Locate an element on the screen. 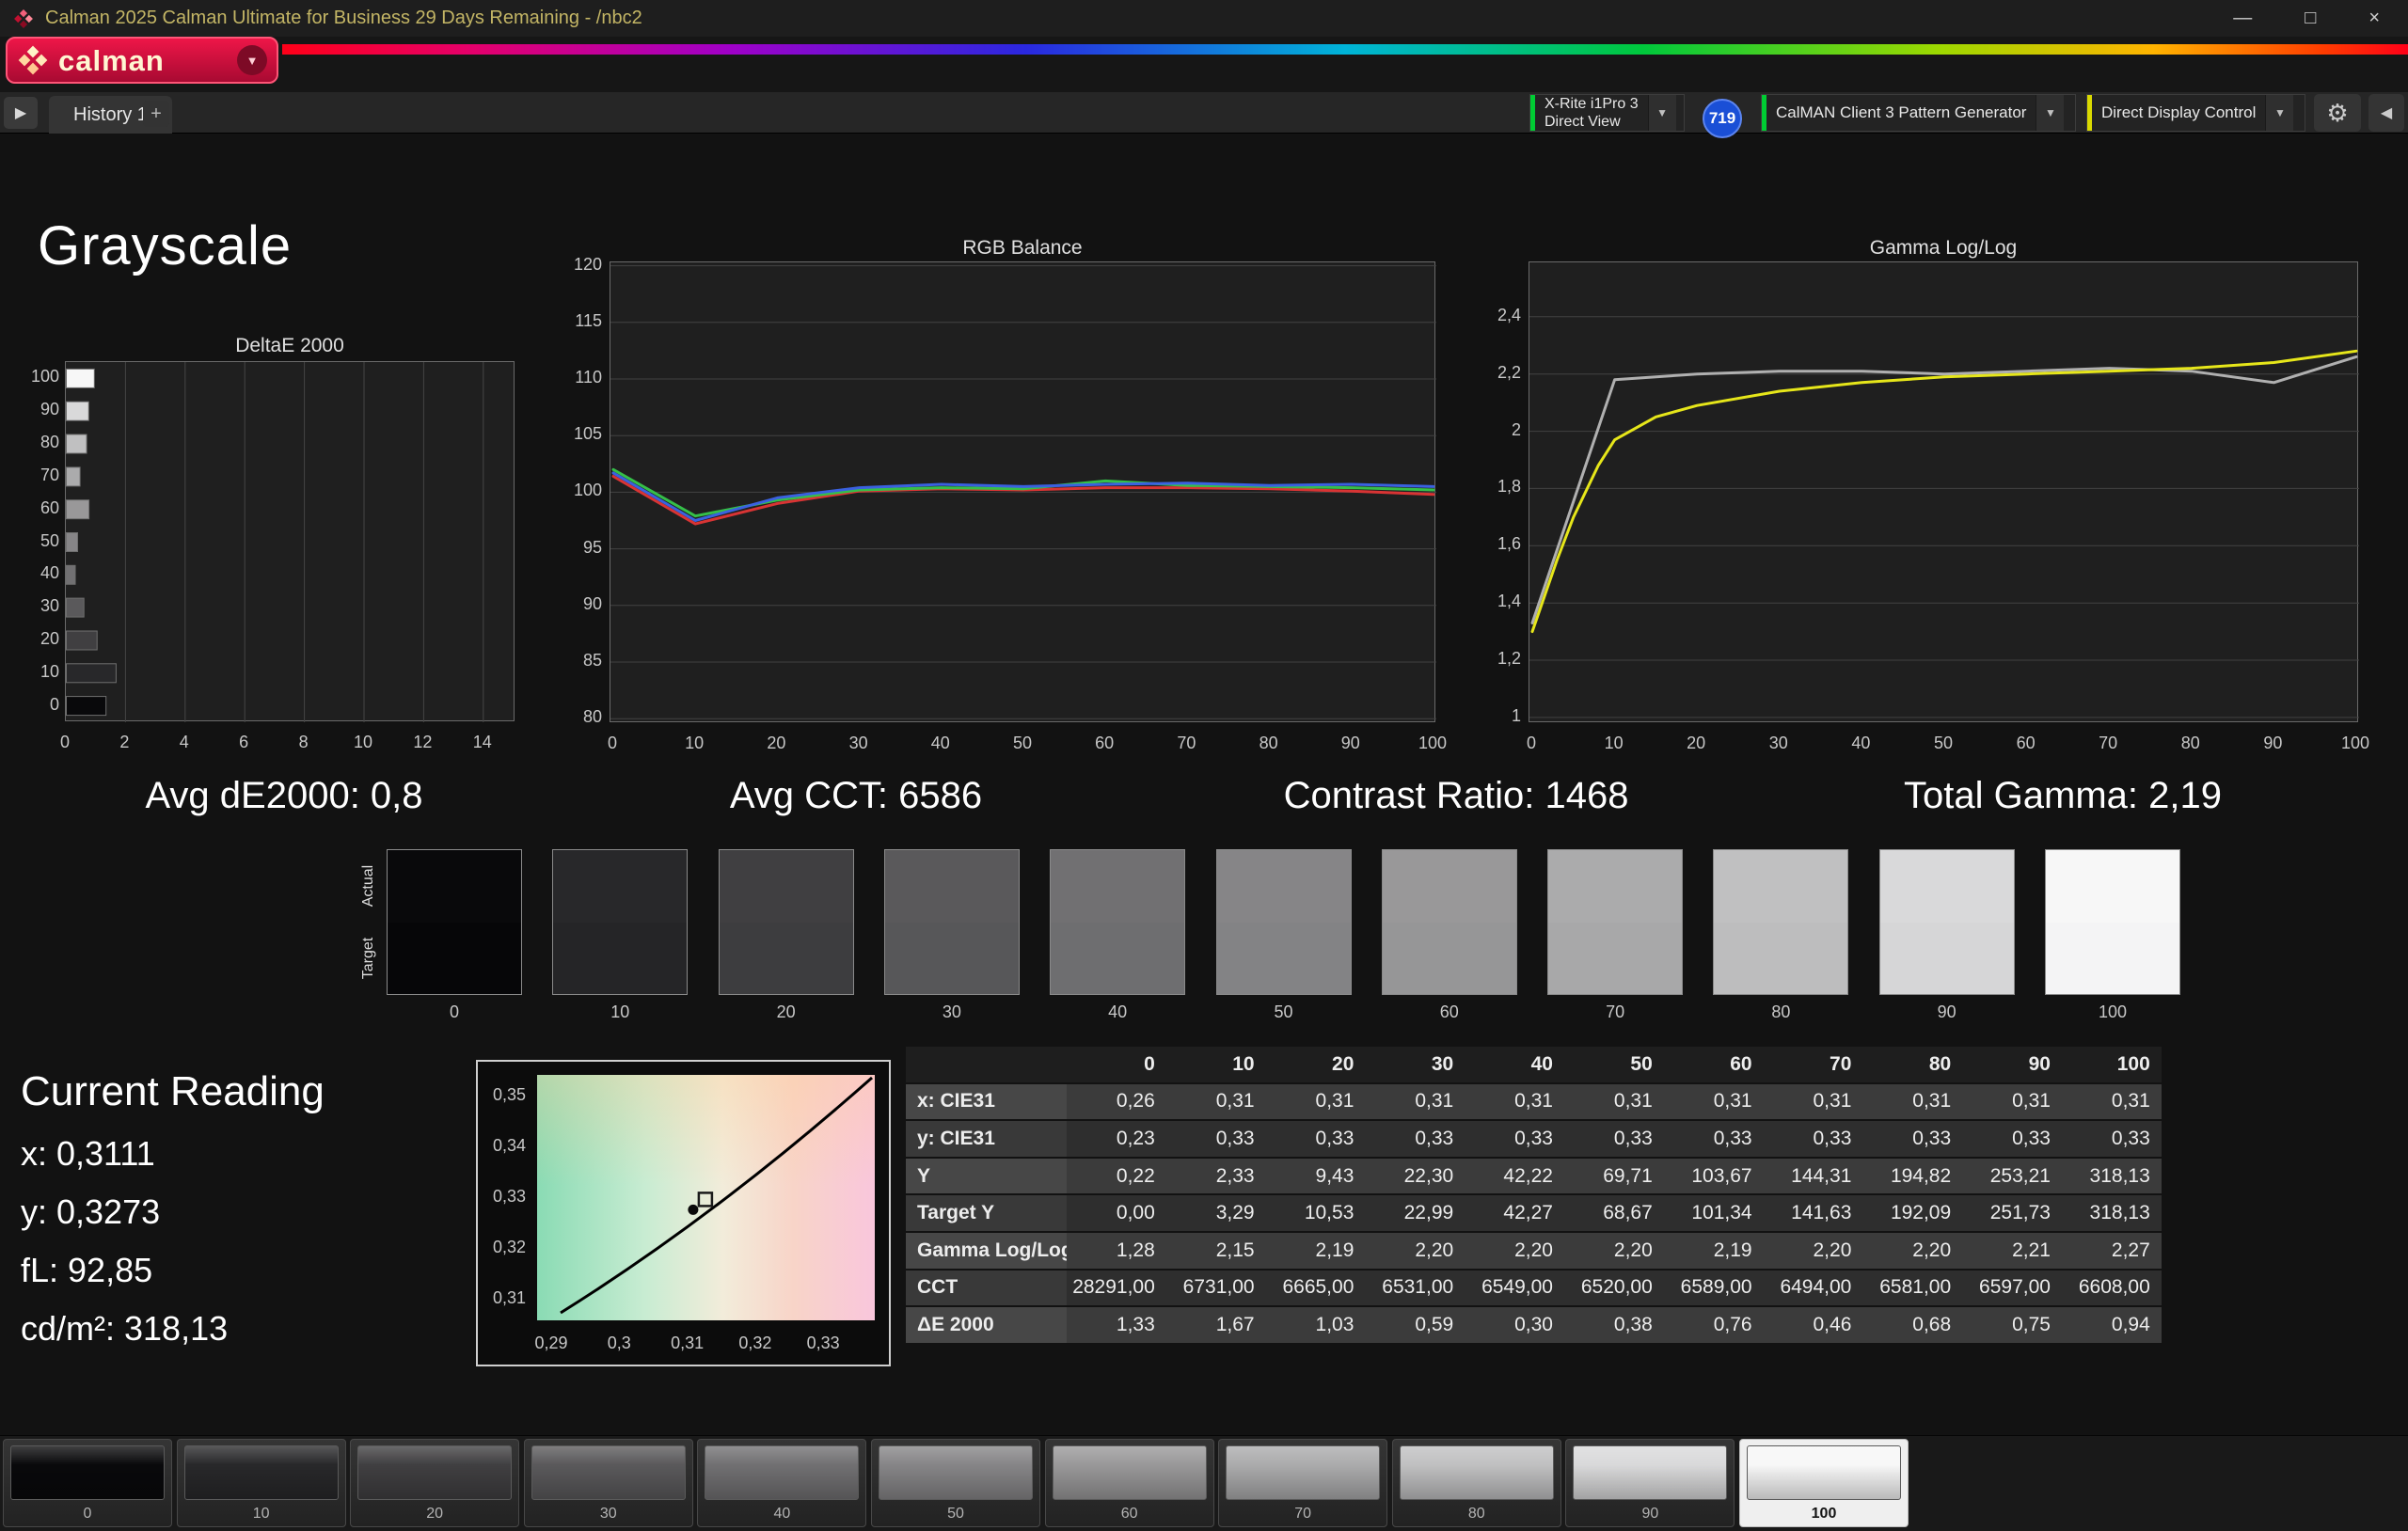 The height and width of the screenshot is (1531, 2408). close-button: × is located at coordinates (2374, 18).